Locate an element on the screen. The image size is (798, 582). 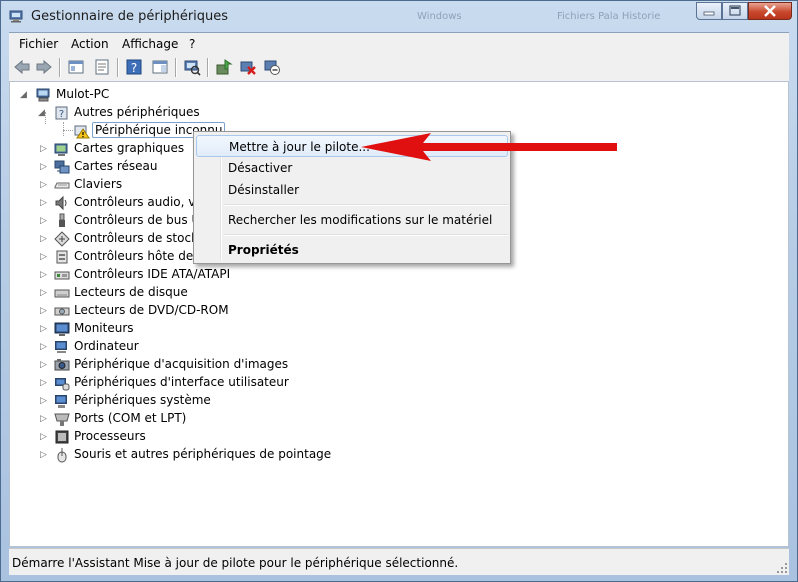
tree-item-usb: ▷ Contrôleurs de bus USB is located at coordinates (123, 221).